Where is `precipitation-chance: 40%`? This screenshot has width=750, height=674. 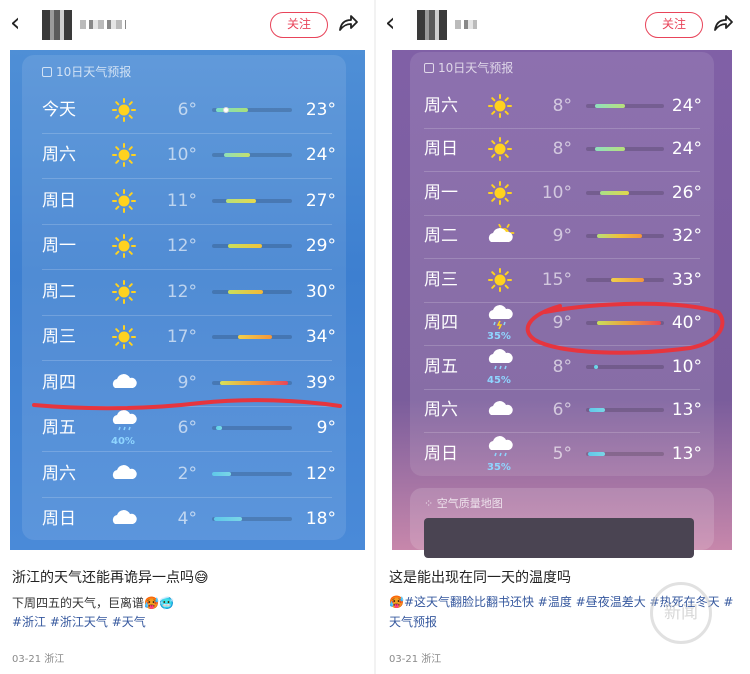 precipitation-chance: 40% is located at coordinates (123, 442).